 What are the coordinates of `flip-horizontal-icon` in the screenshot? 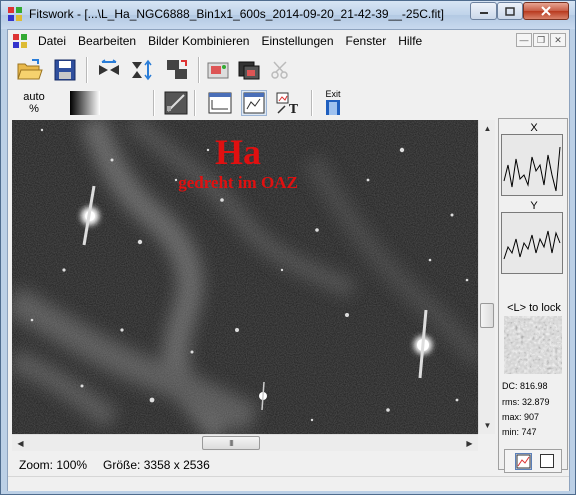 It's located at (109, 67).